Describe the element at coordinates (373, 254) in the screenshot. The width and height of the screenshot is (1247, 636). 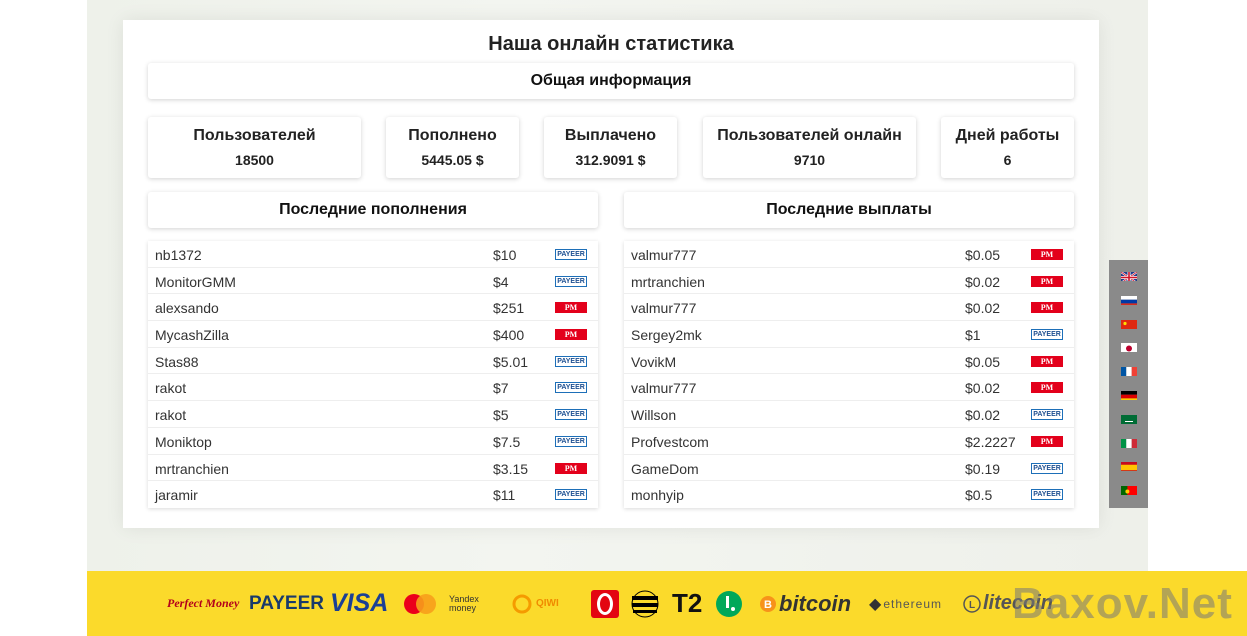
I see `table-row: nb1372 $10 PAYEER` at that location.